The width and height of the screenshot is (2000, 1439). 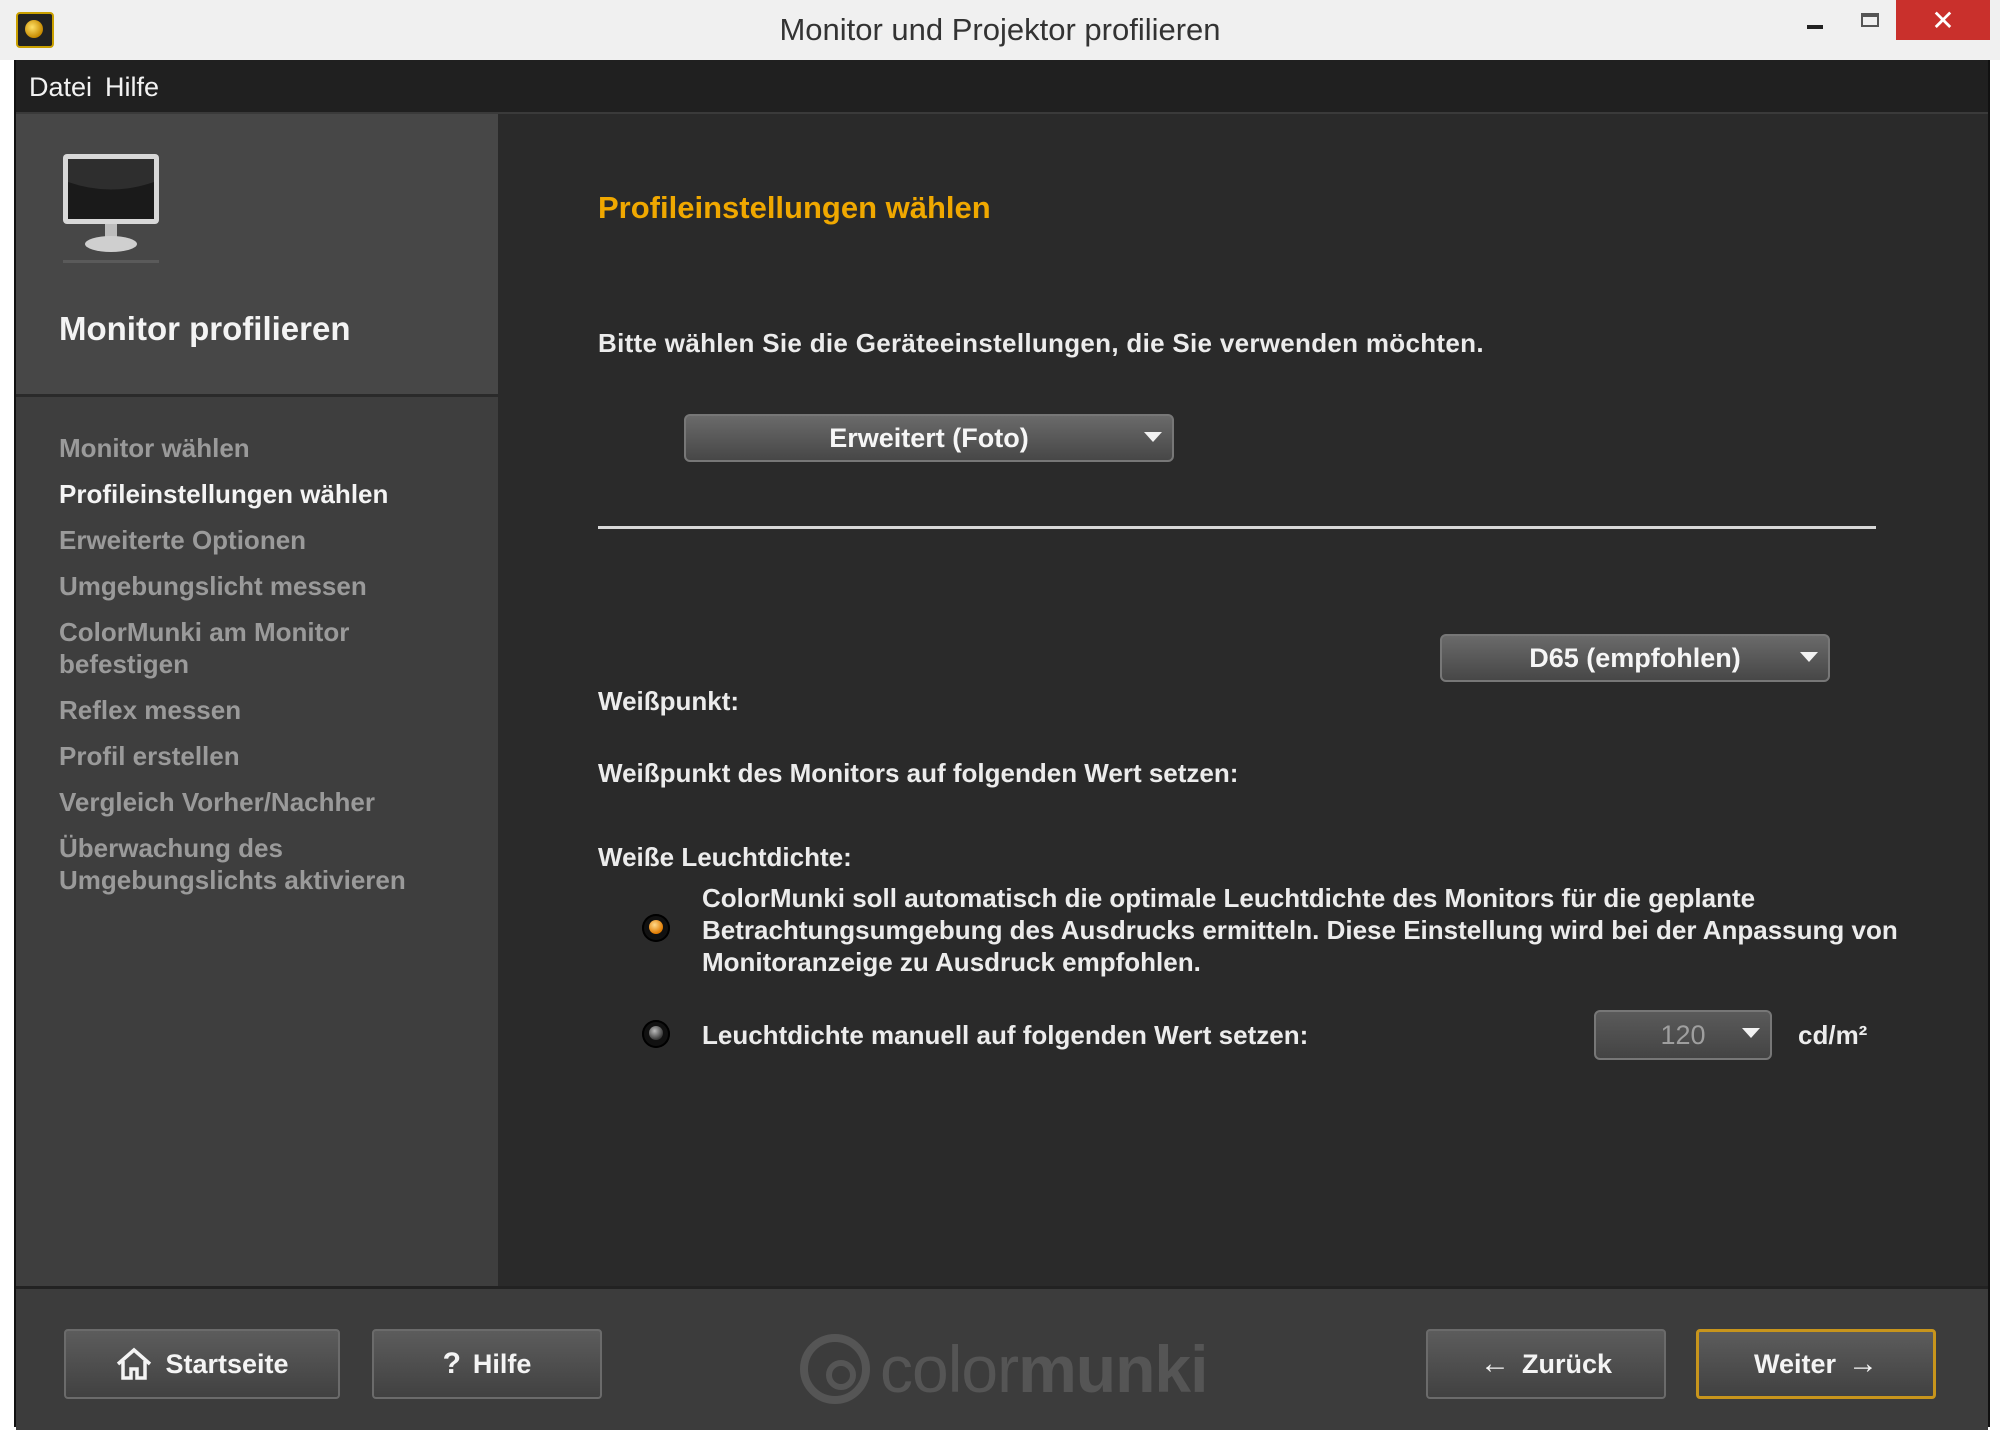 I want to click on divider, so click(x=1237, y=527).